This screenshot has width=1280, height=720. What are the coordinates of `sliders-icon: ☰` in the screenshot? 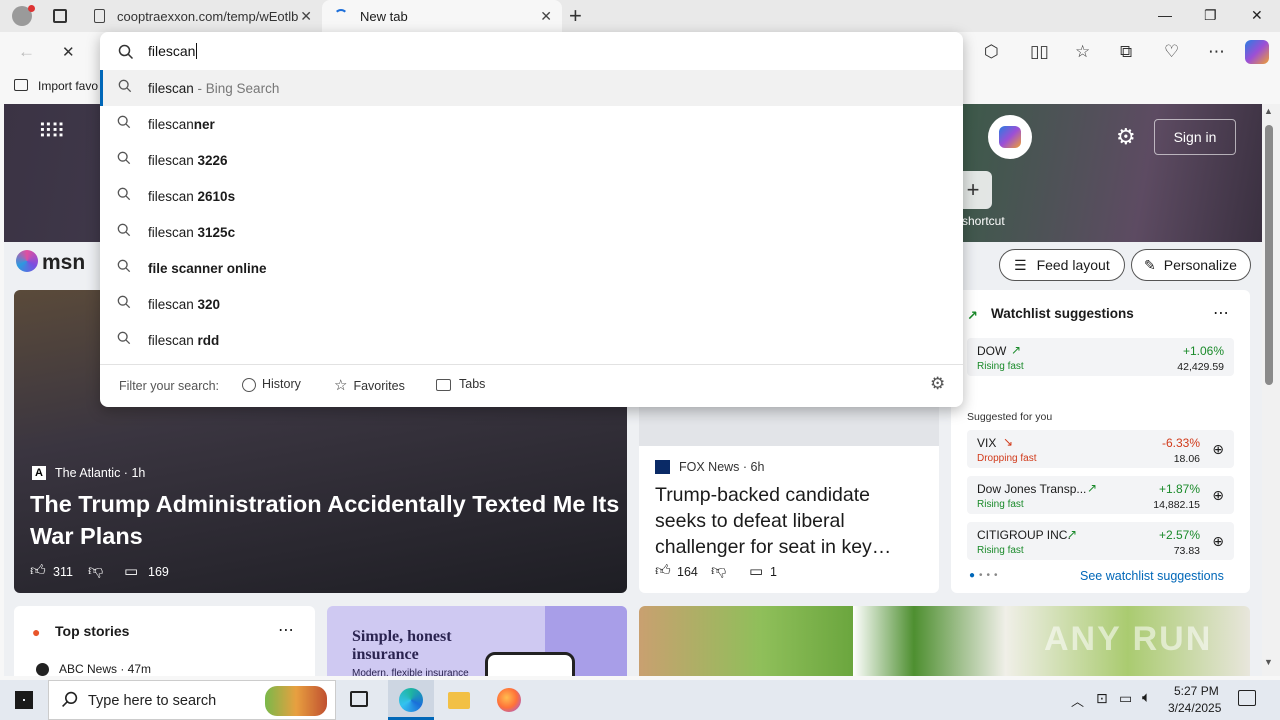 It's located at (1020, 264).